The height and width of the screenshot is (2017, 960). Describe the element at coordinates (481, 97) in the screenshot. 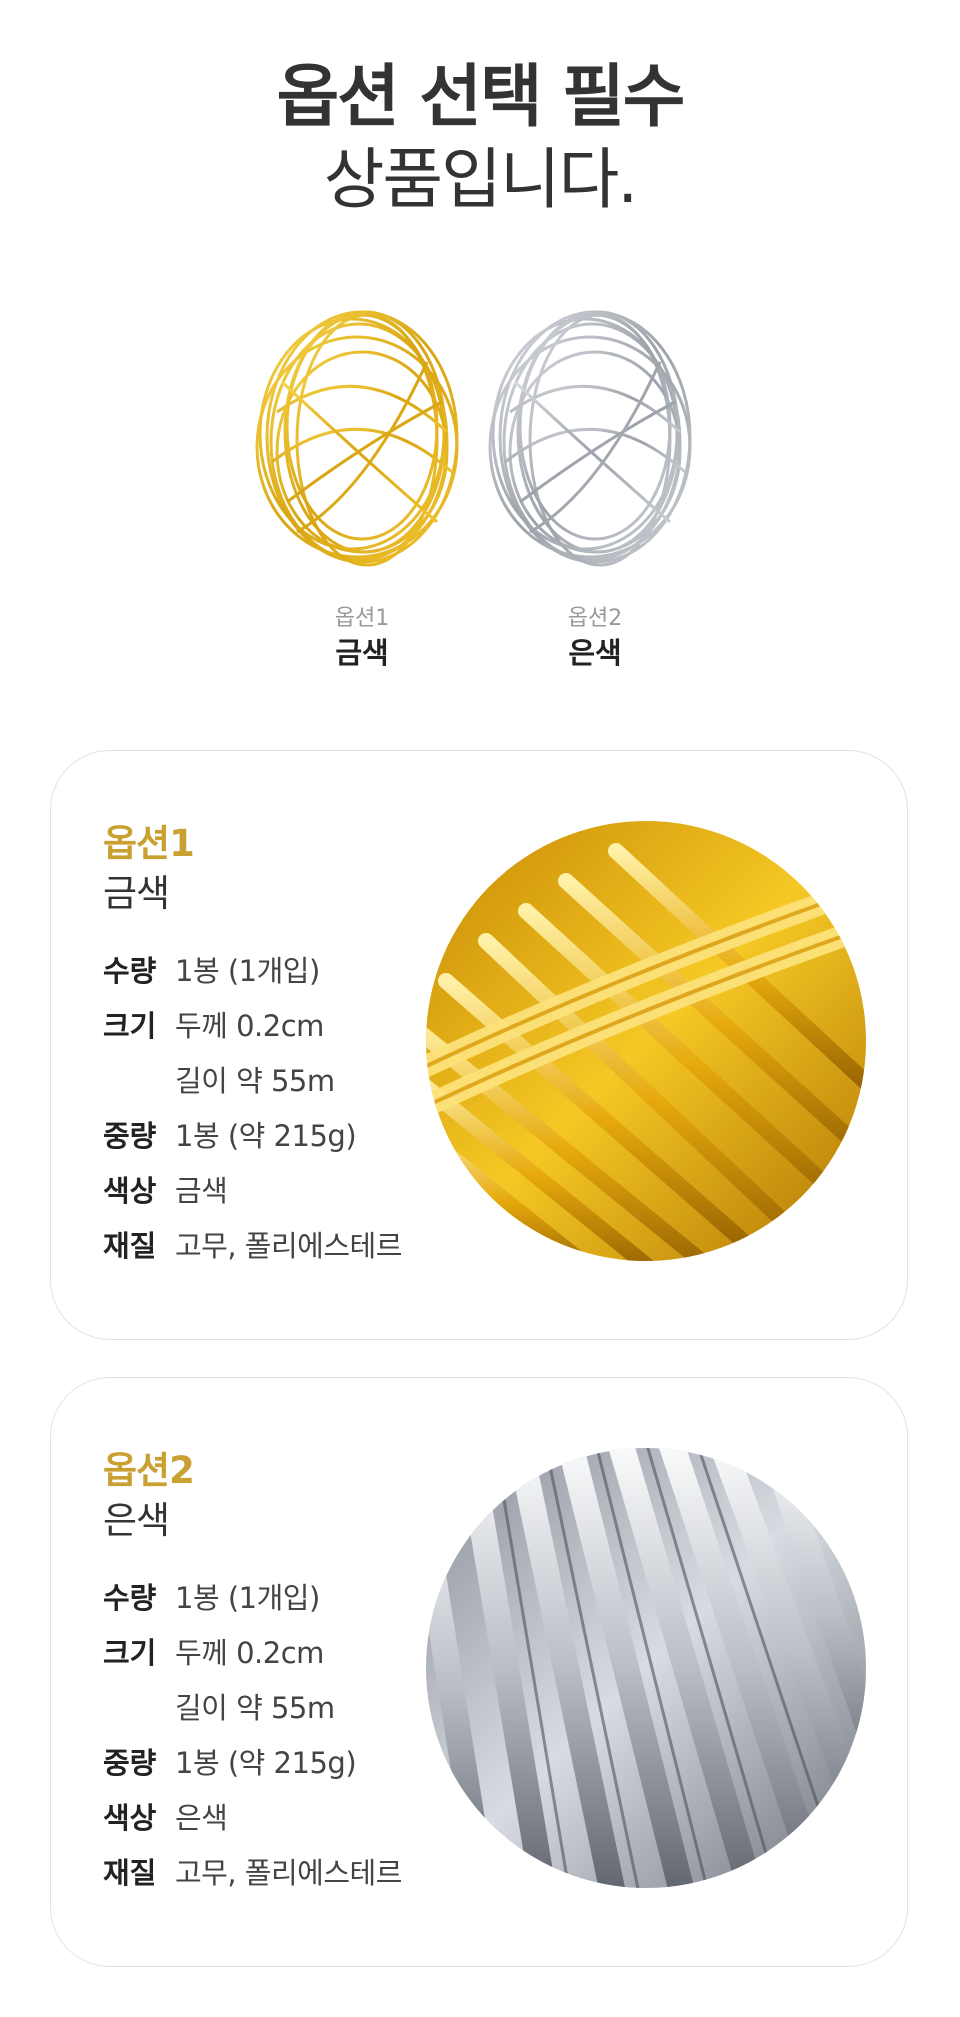

I see `heading-line1: 옵션 선택 필수` at that location.